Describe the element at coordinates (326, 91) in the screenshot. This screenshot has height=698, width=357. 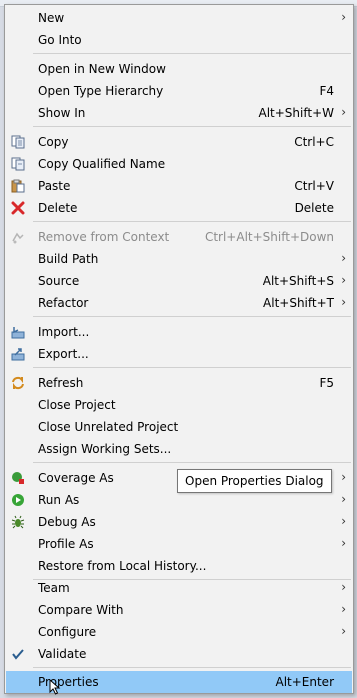
I see `menu-item-shortcut: F4` at that location.